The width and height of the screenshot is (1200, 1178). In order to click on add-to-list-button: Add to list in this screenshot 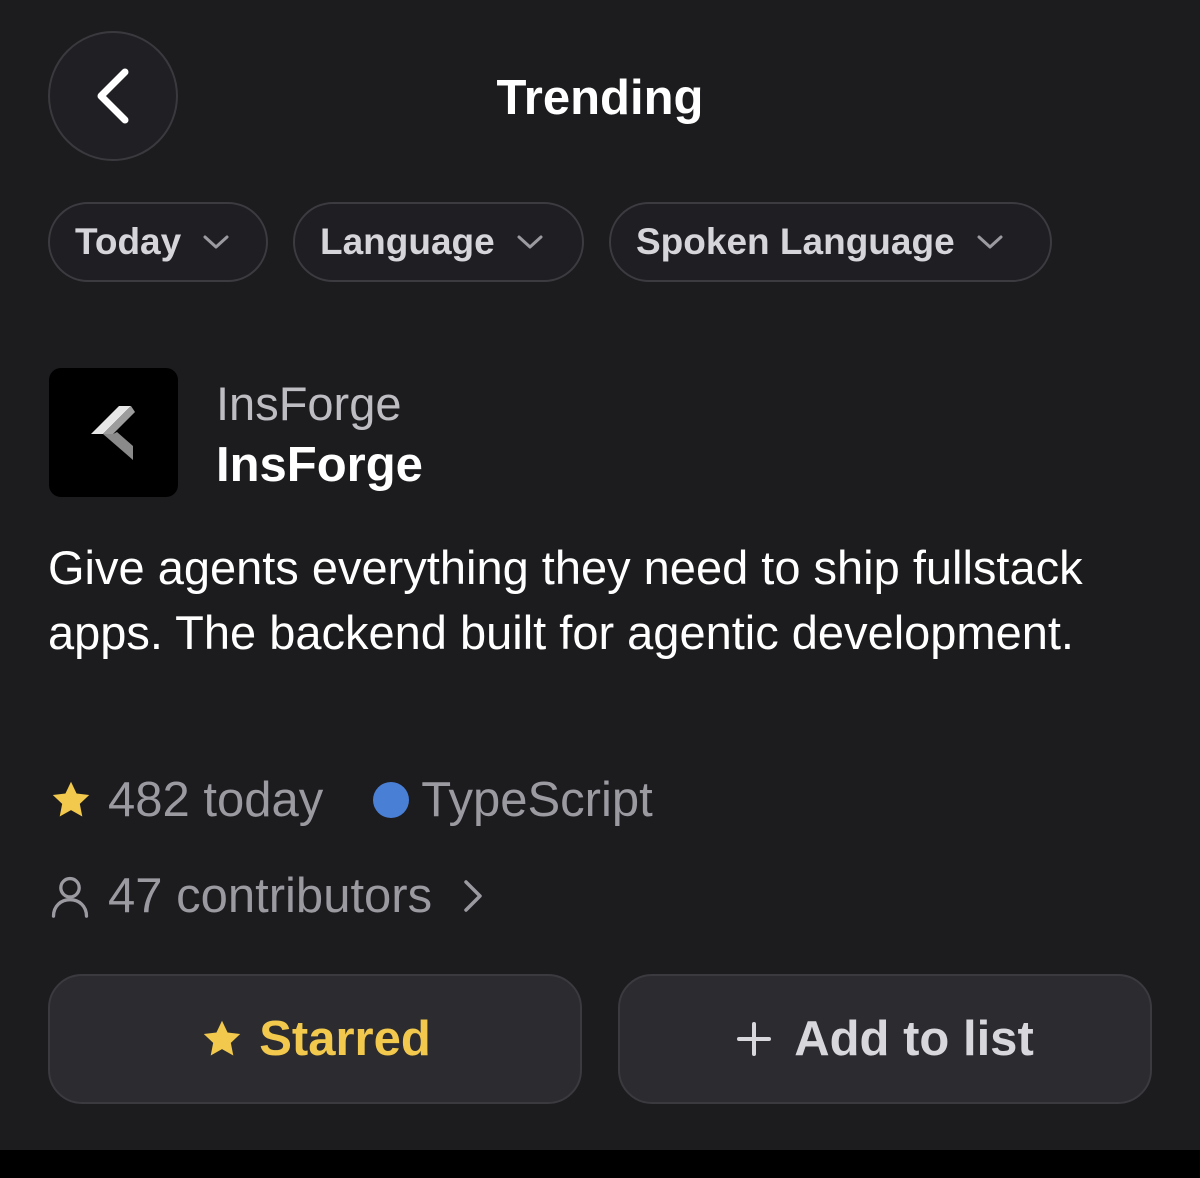, I will do `click(885, 1039)`.